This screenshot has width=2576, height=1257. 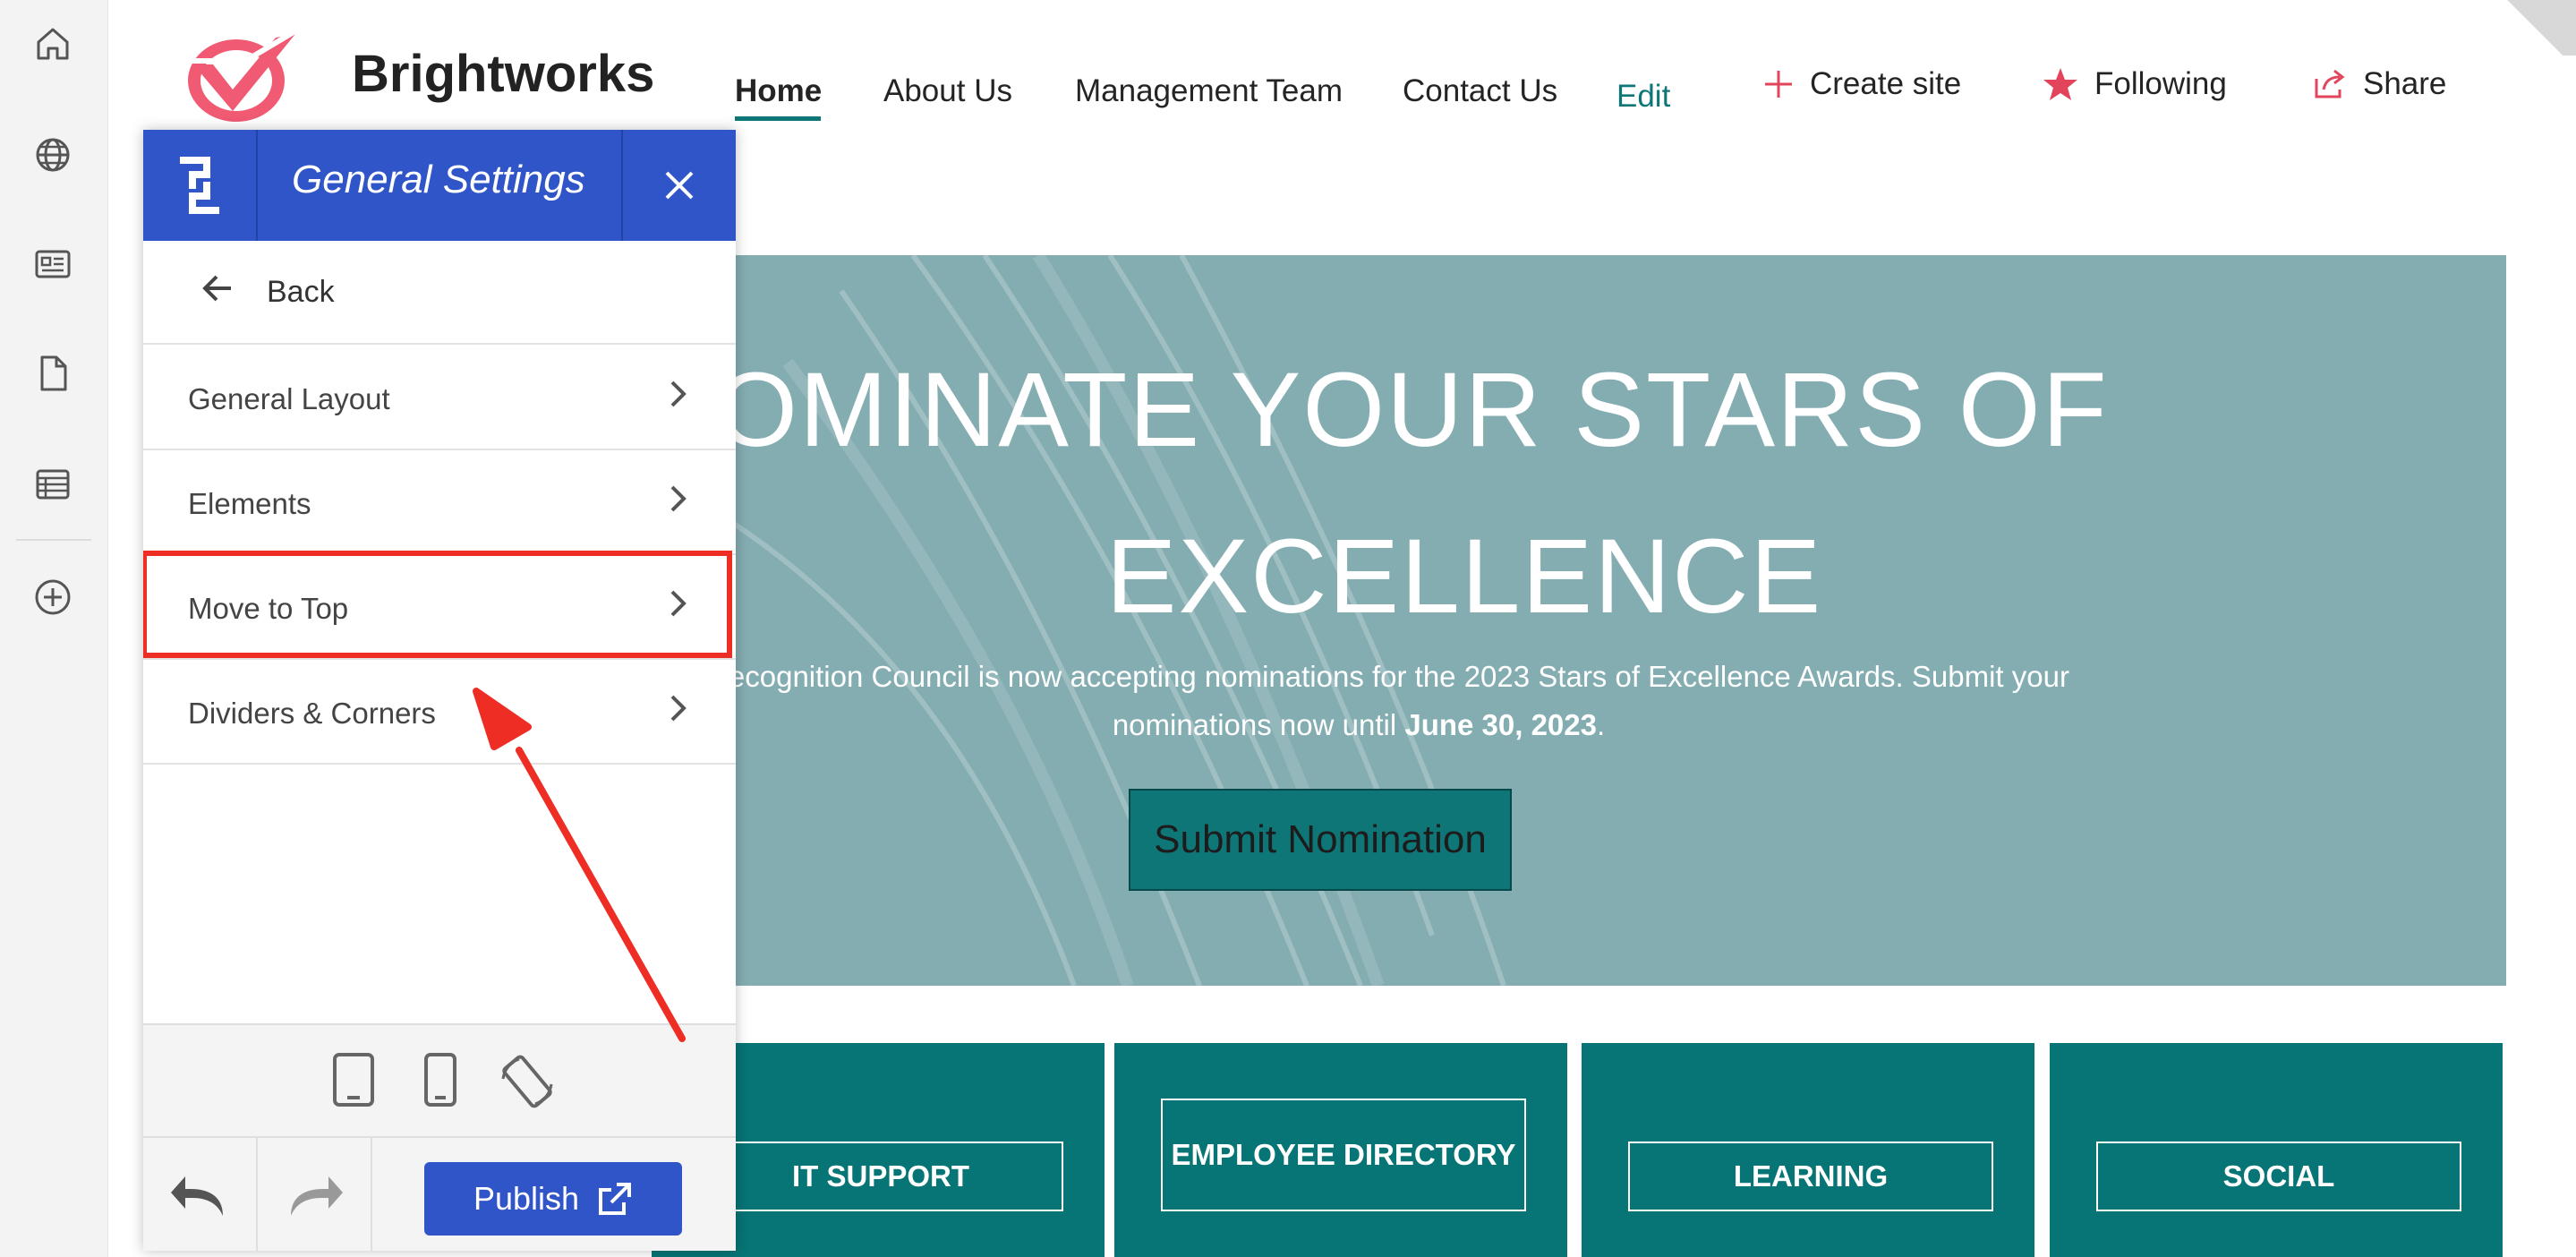 I want to click on add-icon, so click(x=52, y=597).